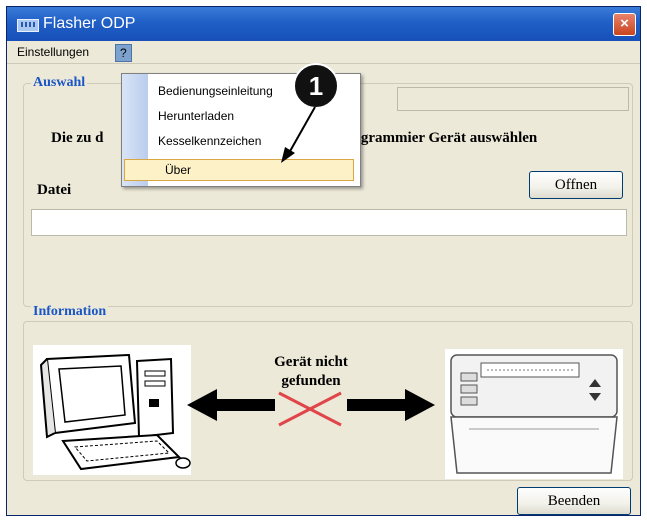  I want to click on file-label: Datei, so click(54, 190).